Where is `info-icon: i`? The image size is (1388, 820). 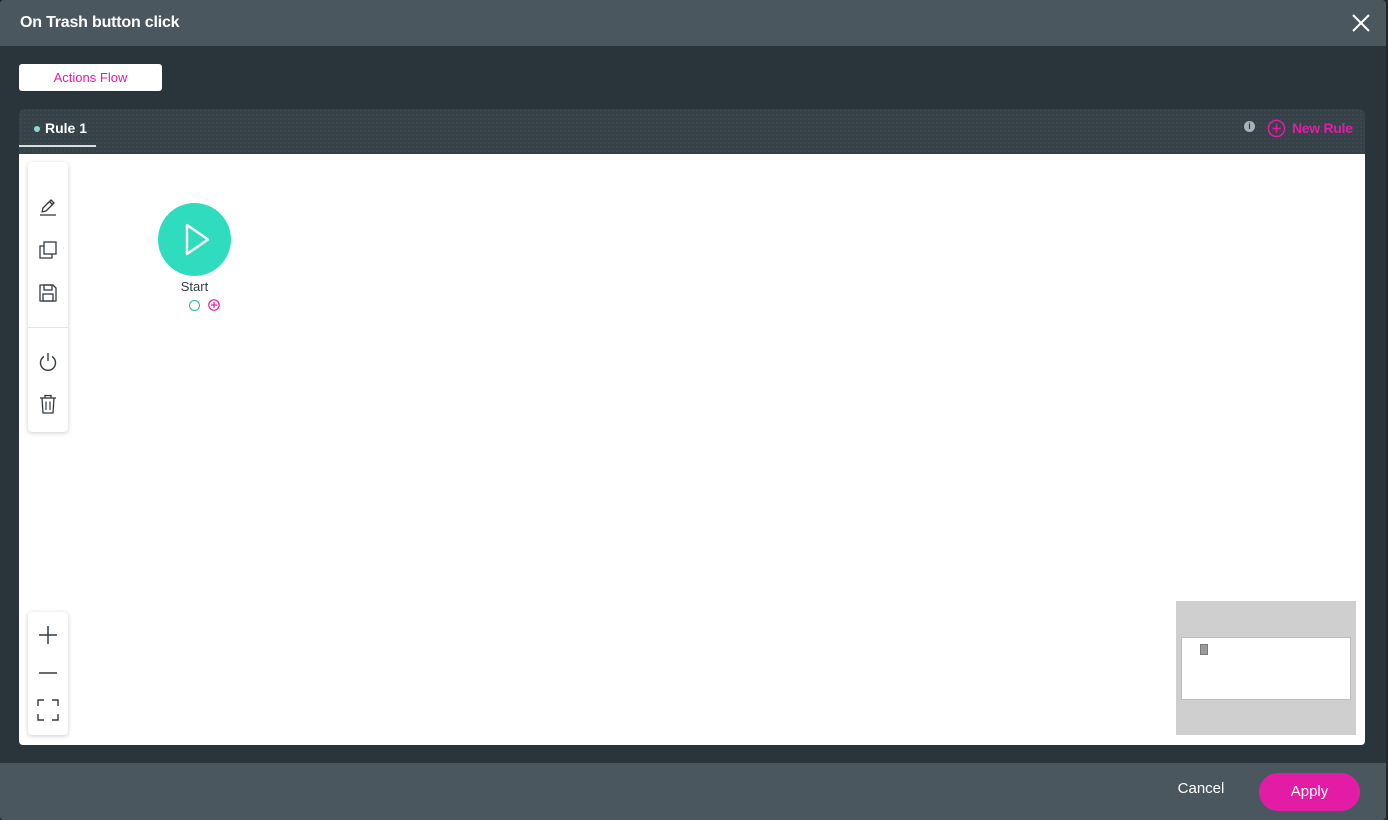
info-icon: i is located at coordinates (1249, 126).